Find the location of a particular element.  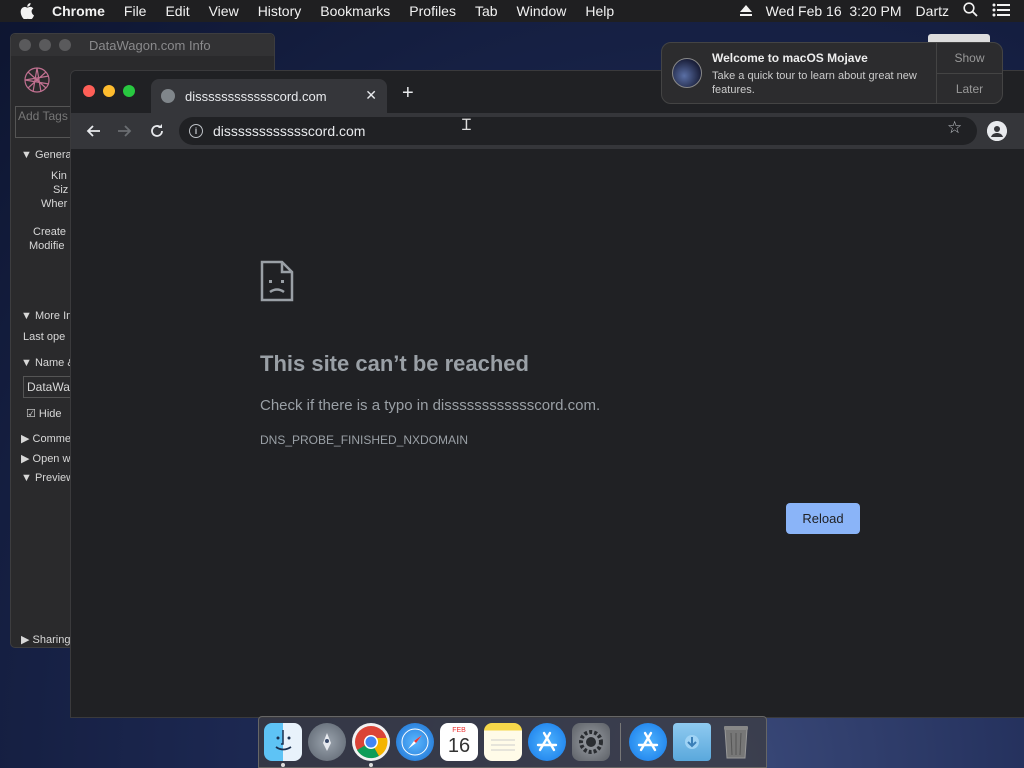

fullscreen-window-icon is located at coordinates (129, 91).